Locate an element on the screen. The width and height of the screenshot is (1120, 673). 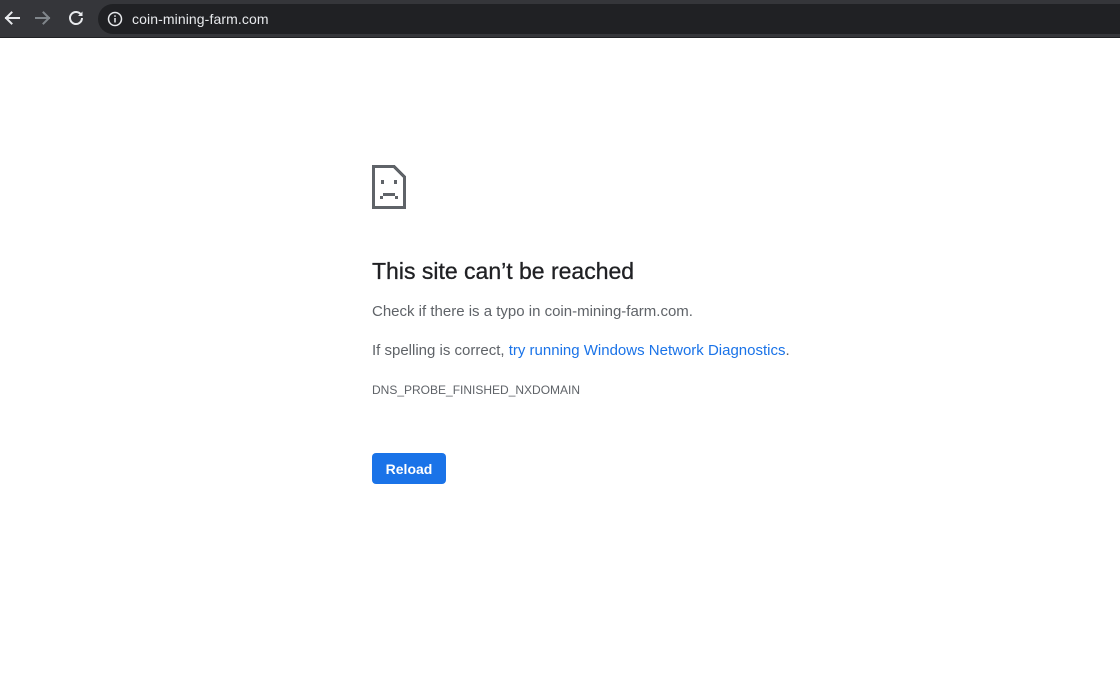
reload-nav-button is located at coordinates (76, 18).